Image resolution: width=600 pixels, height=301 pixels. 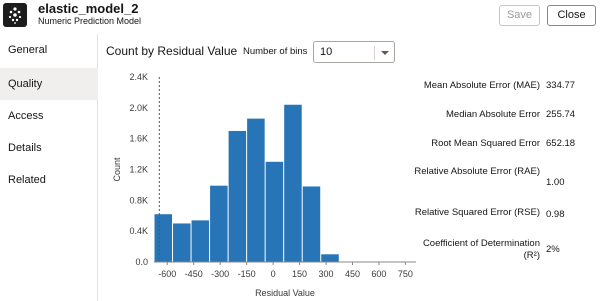 What do you see at coordinates (553, 249) in the screenshot?
I see `metric-value: 2%` at bounding box center [553, 249].